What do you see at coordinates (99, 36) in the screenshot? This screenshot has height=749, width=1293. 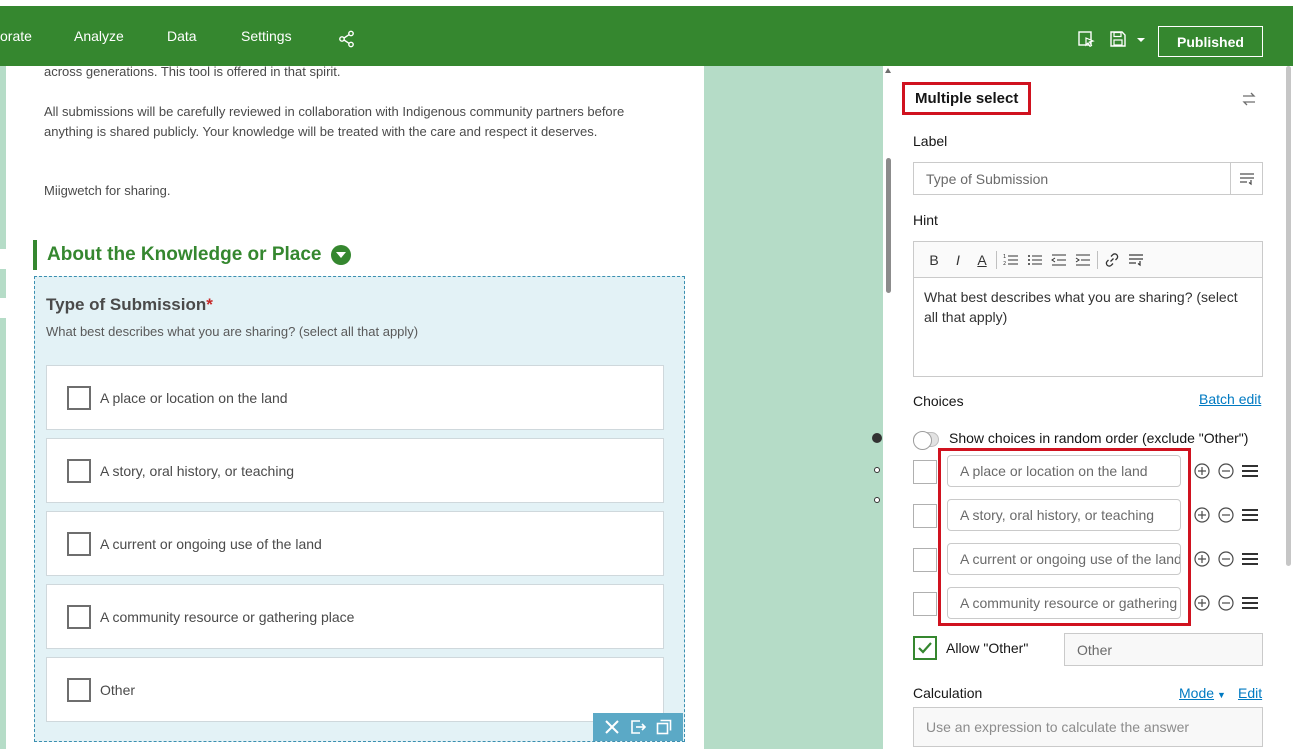 I see `nav-analyze: Analyze` at bounding box center [99, 36].